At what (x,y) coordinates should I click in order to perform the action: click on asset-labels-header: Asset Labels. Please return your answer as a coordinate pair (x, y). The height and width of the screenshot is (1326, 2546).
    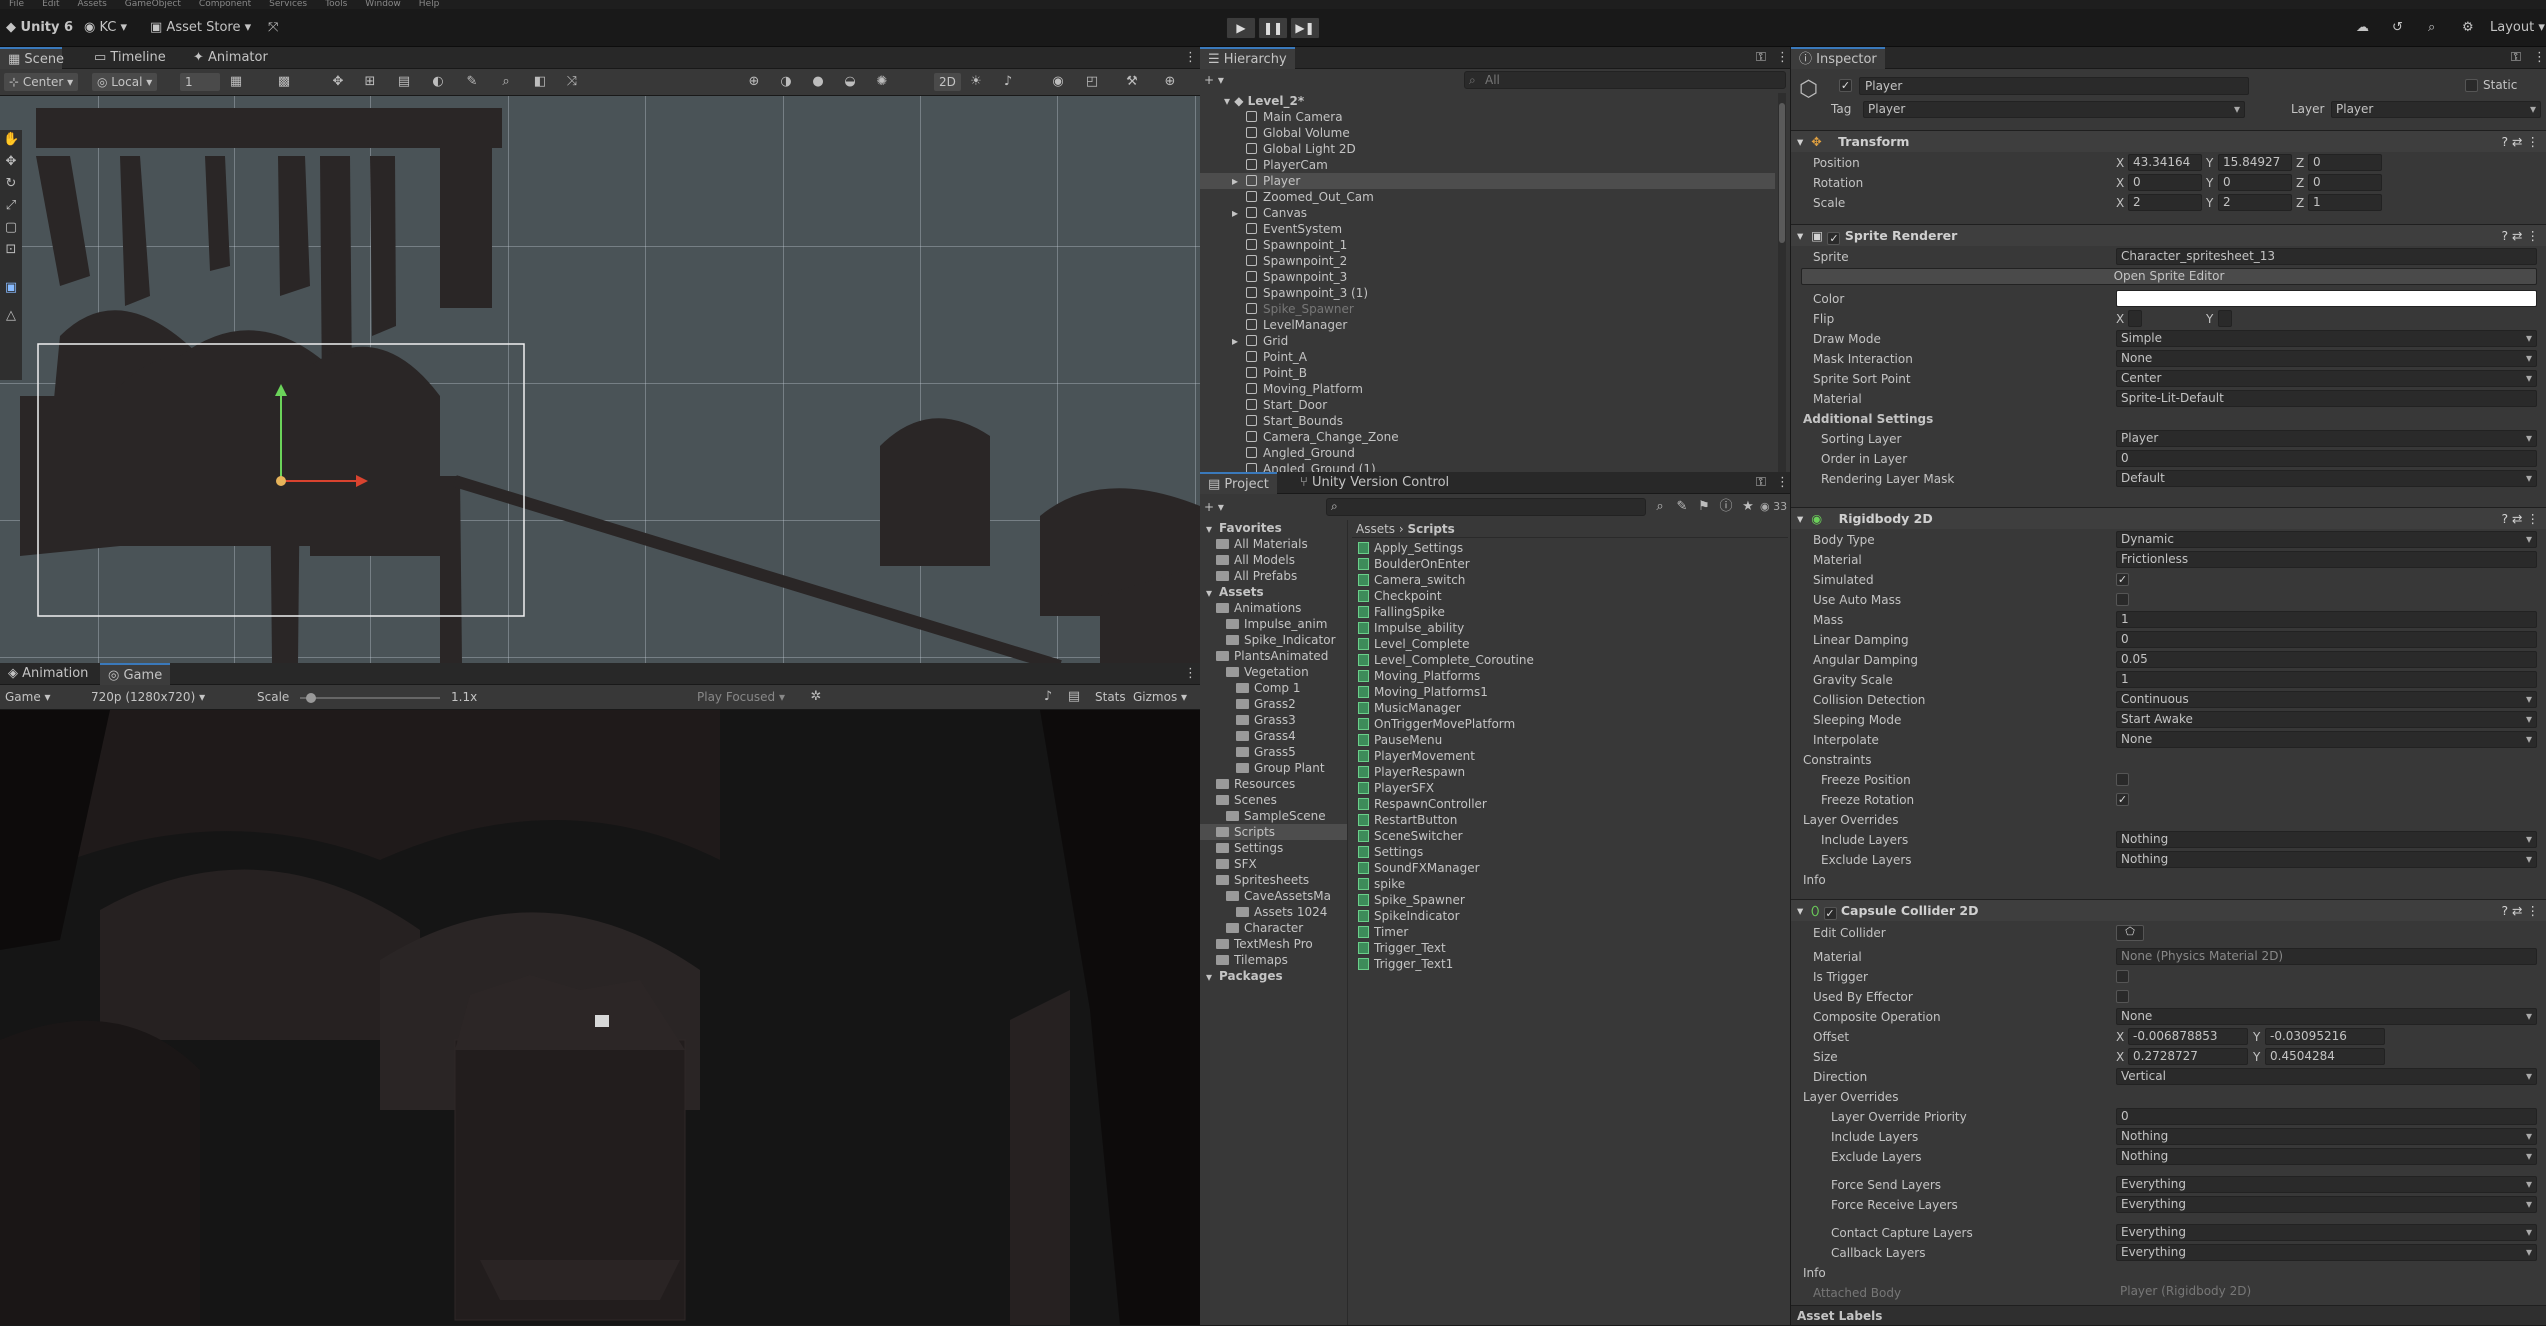
    Looking at the image, I should click on (2168, 1315).